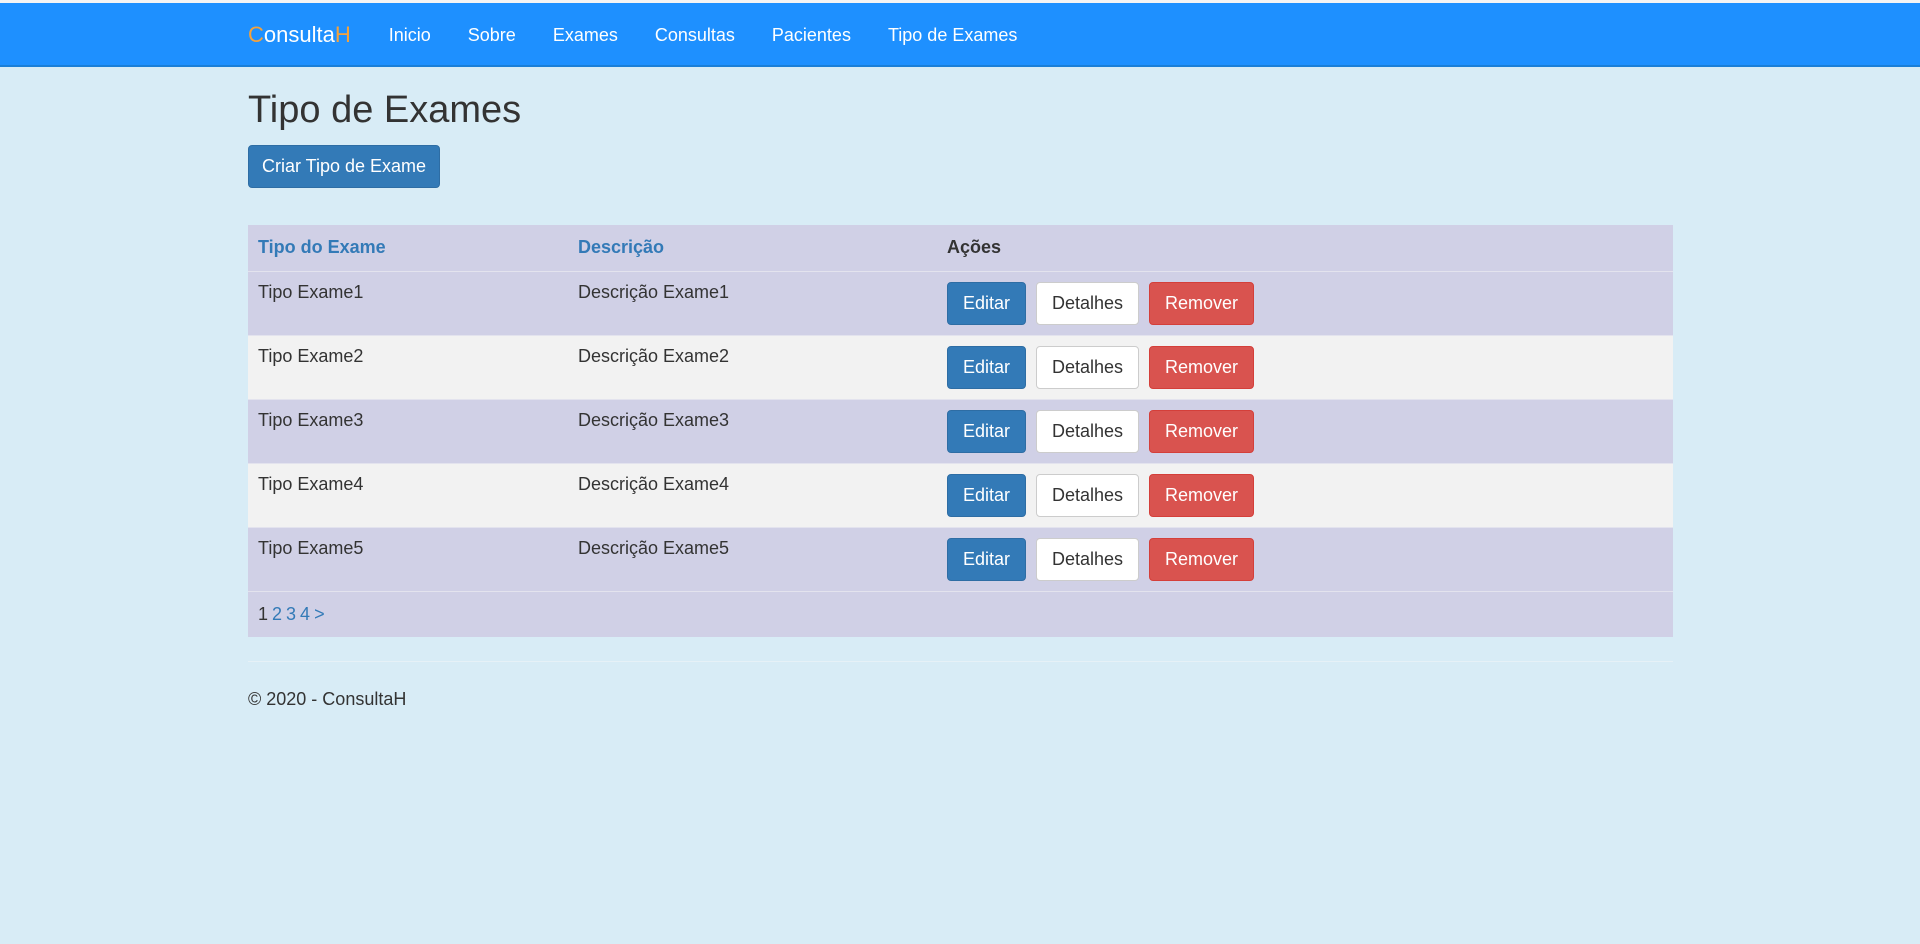 Image resolution: width=1920 pixels, height=944 pixels. I want to click on pagination-page-4: 4, so click(305, 614).